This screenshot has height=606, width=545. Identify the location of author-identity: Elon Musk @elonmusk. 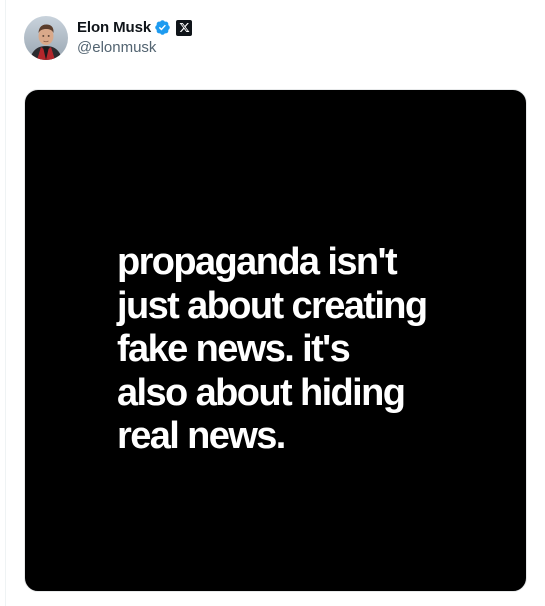
(135, 38).